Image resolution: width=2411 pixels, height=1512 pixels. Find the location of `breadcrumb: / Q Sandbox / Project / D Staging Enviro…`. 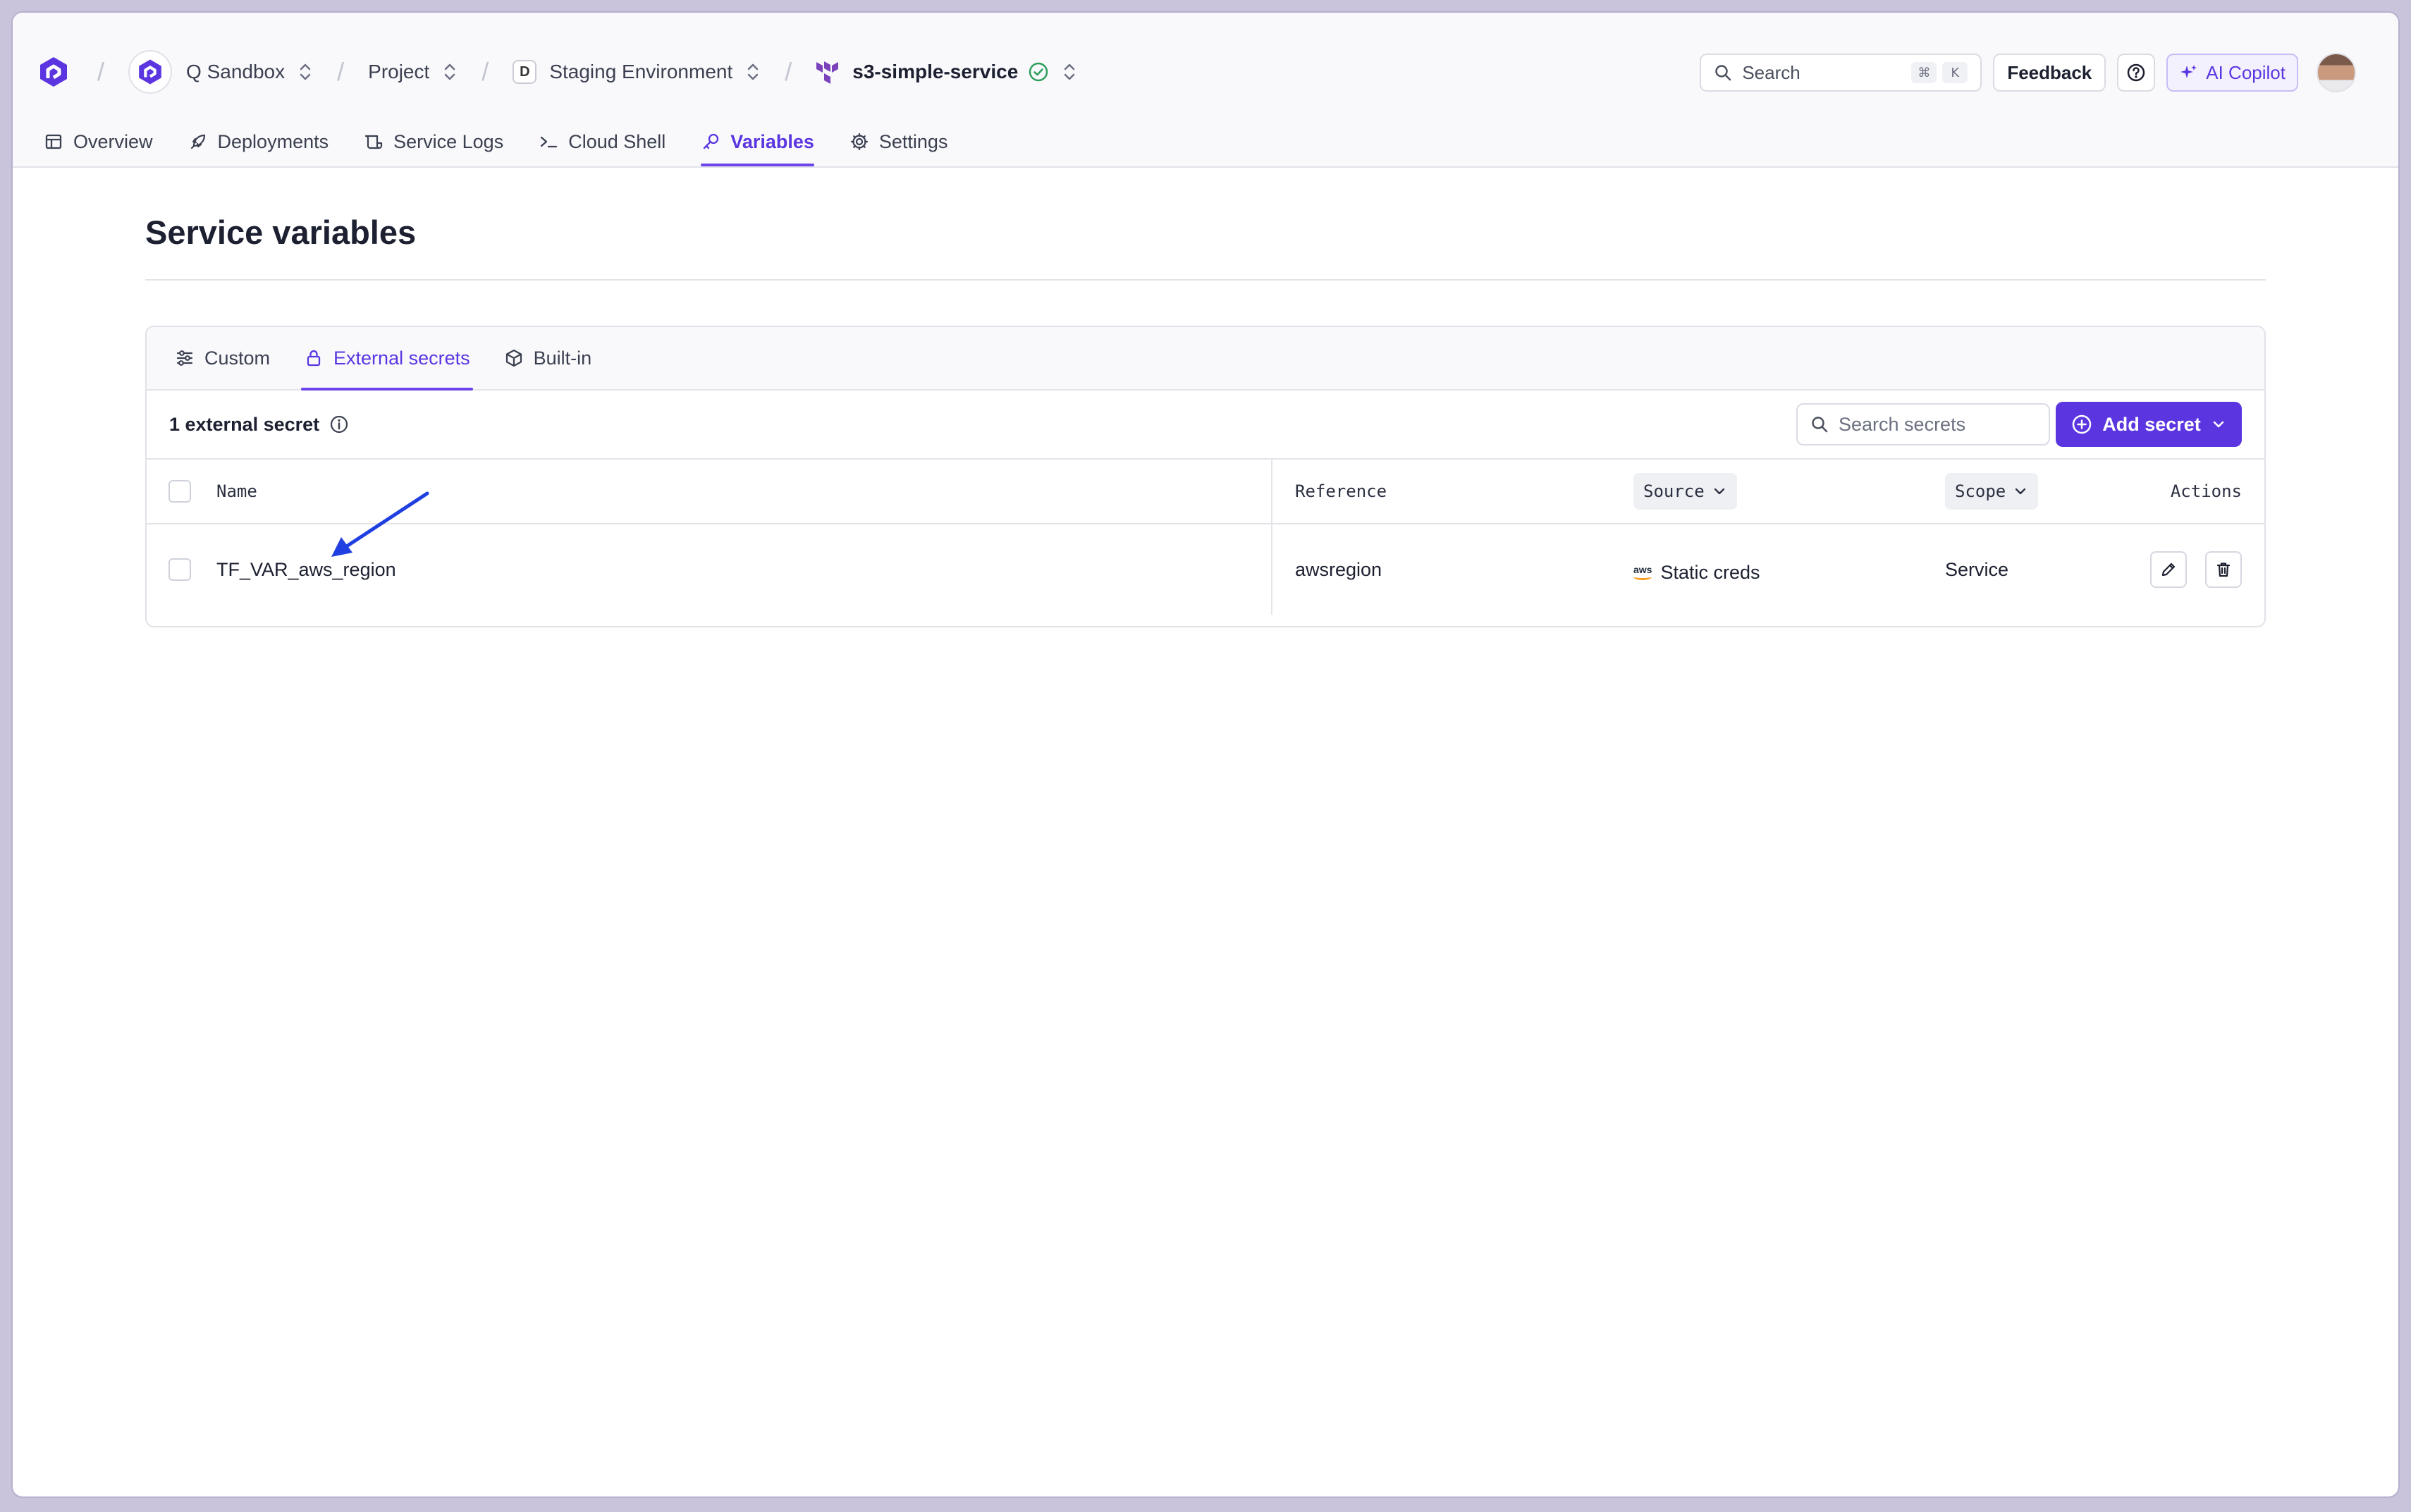

breadcrumb: / Q Sandbox / Project / D Staging Enviro… is located at coordinates (555, 72).